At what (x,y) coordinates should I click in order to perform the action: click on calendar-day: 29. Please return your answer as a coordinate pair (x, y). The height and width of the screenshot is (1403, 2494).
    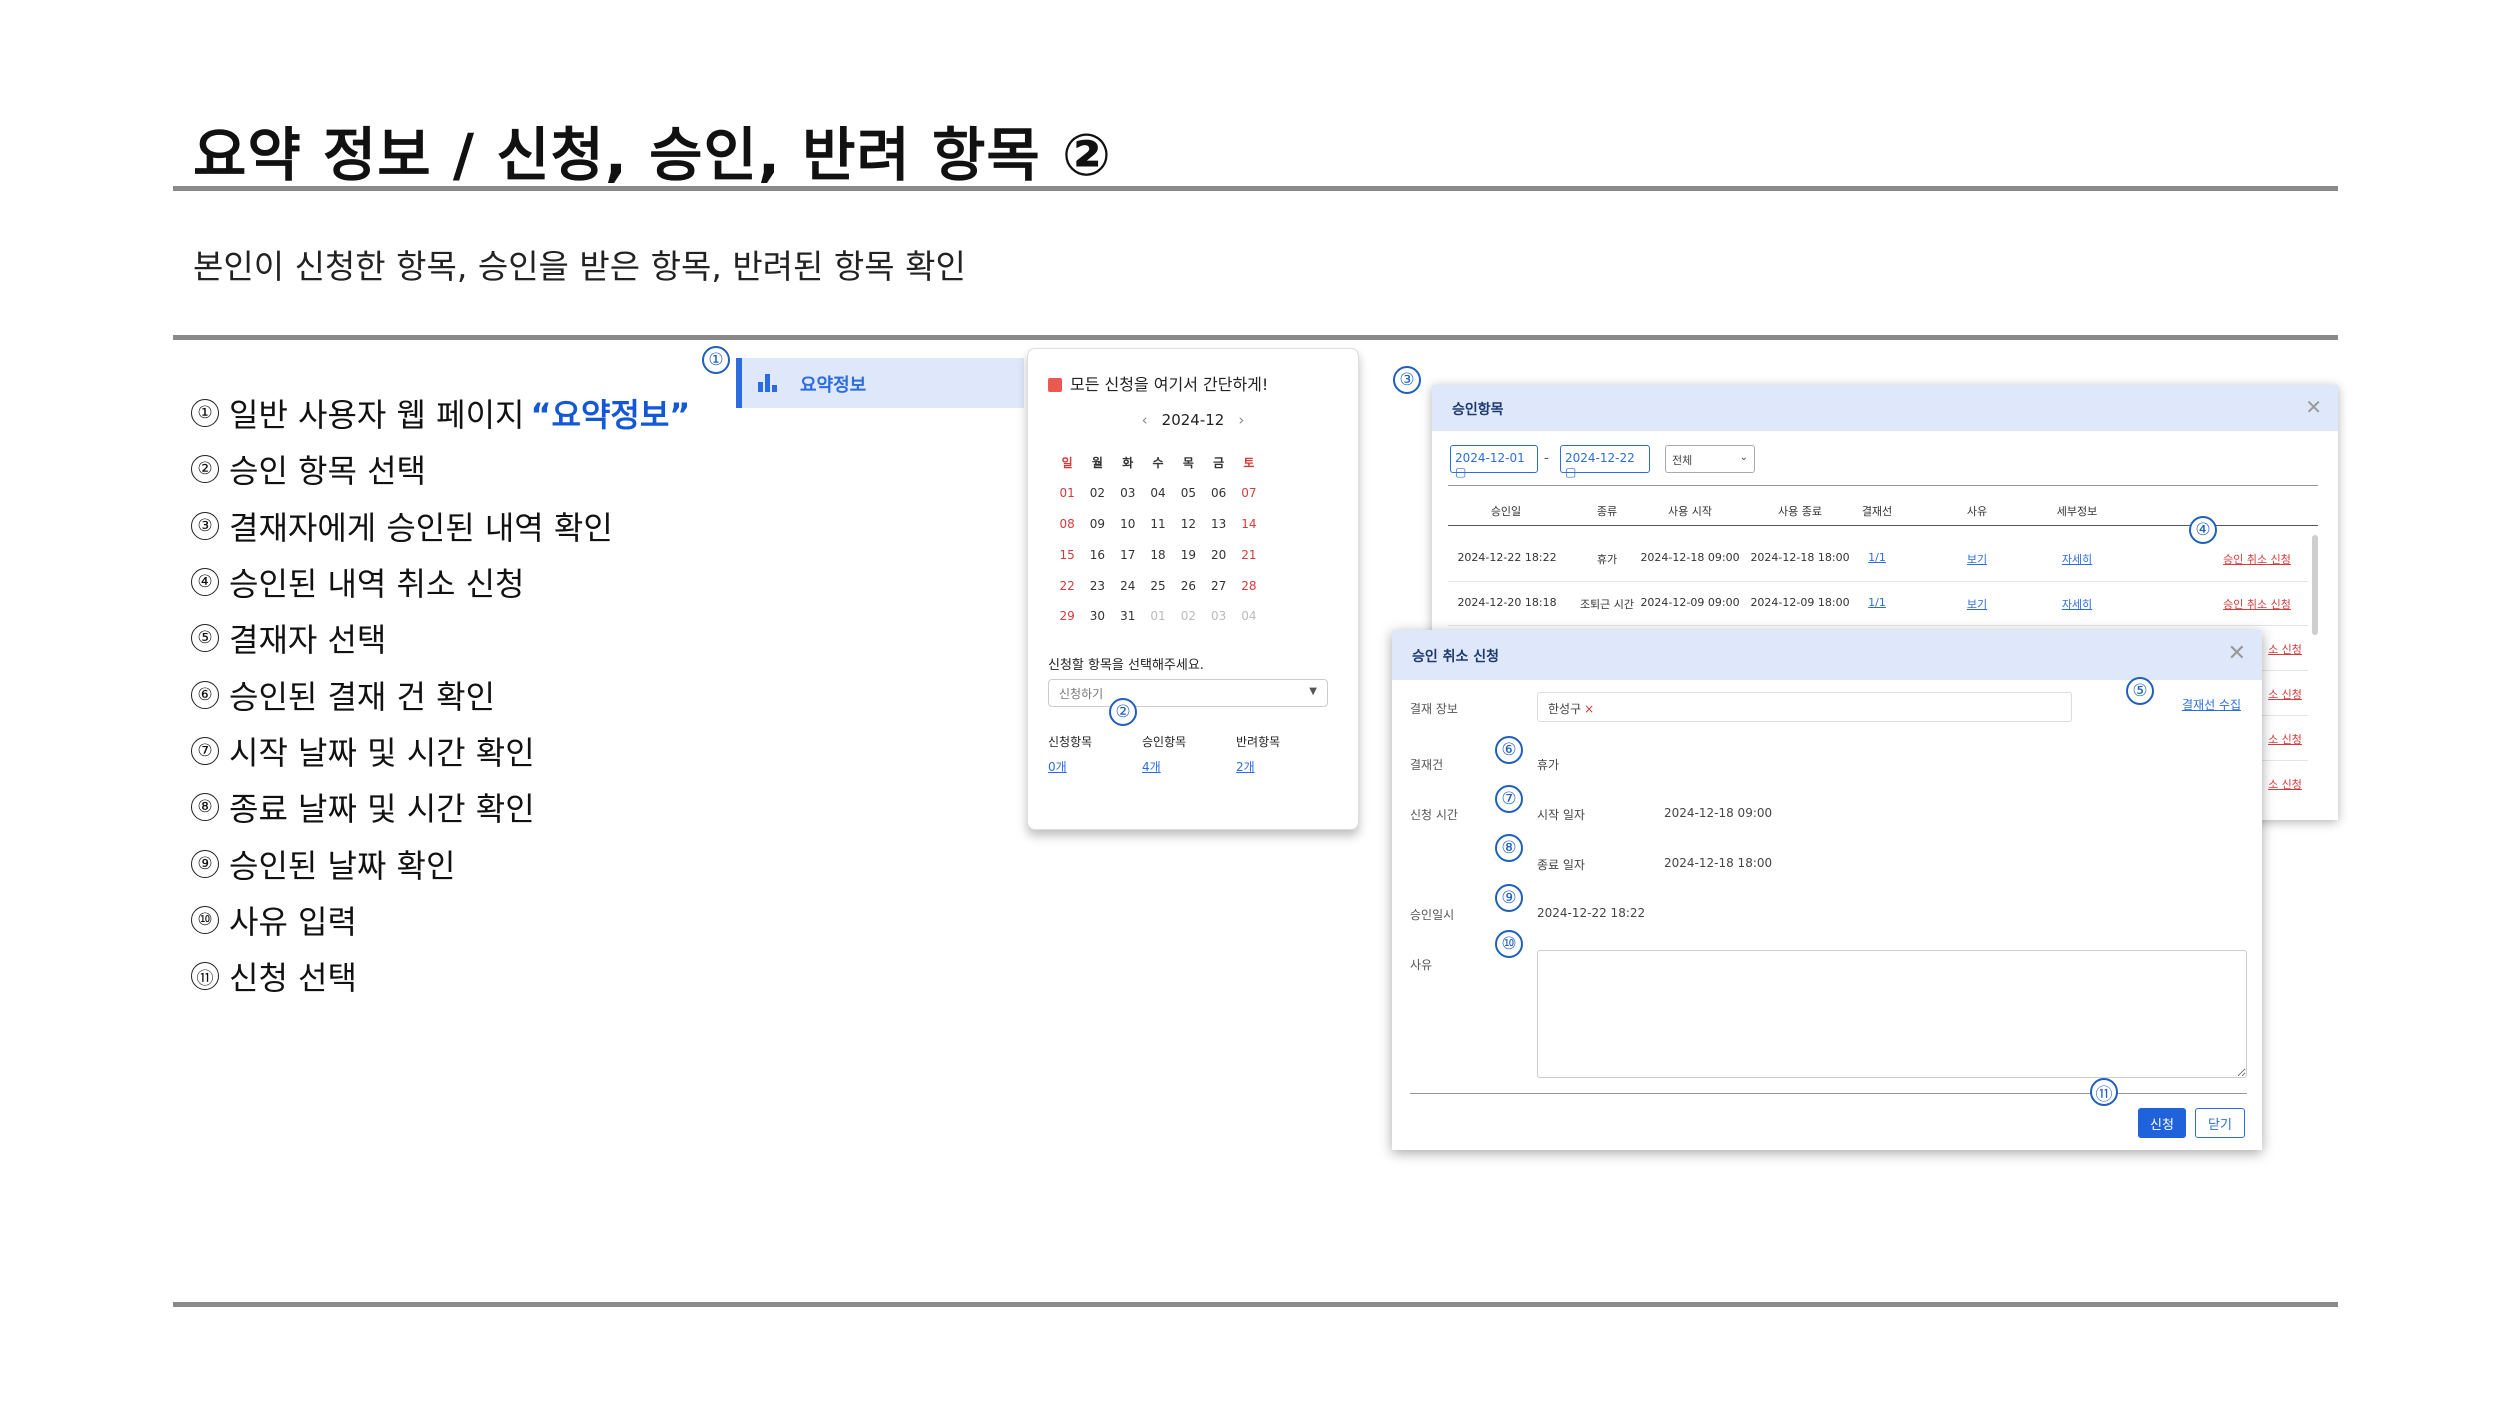
    Looking at the image, I should click on (1067, 616).